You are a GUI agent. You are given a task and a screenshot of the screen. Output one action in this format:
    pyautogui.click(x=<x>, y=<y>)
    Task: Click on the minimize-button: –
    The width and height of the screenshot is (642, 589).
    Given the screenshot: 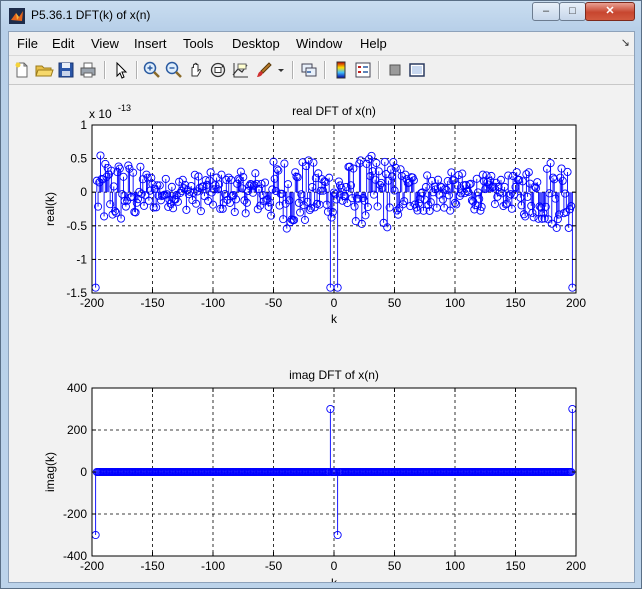 What is the action you would take?
    pyautogui.click(x=546, y=11)
    